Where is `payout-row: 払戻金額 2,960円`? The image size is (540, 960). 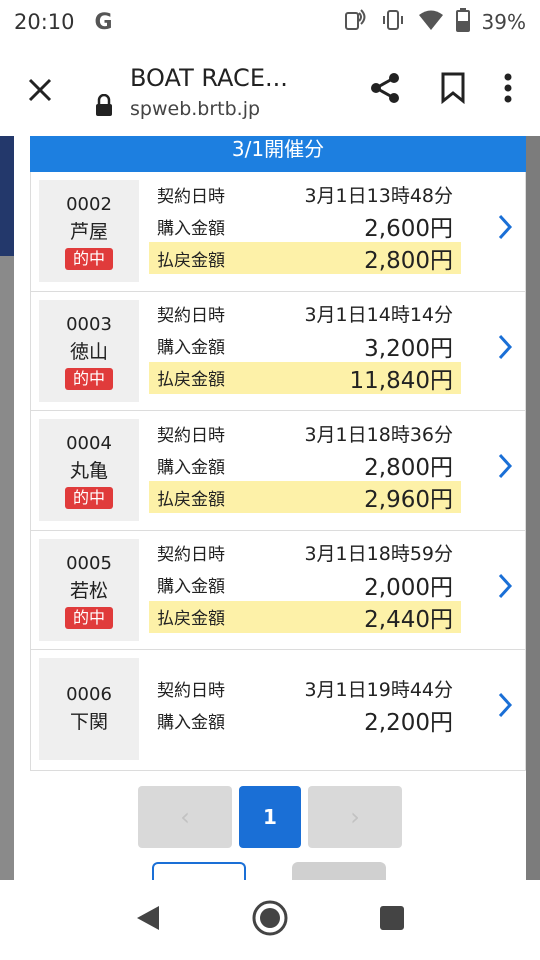
payout-row: 払戻金額 2,960円 is located at coordinates (305, 497).